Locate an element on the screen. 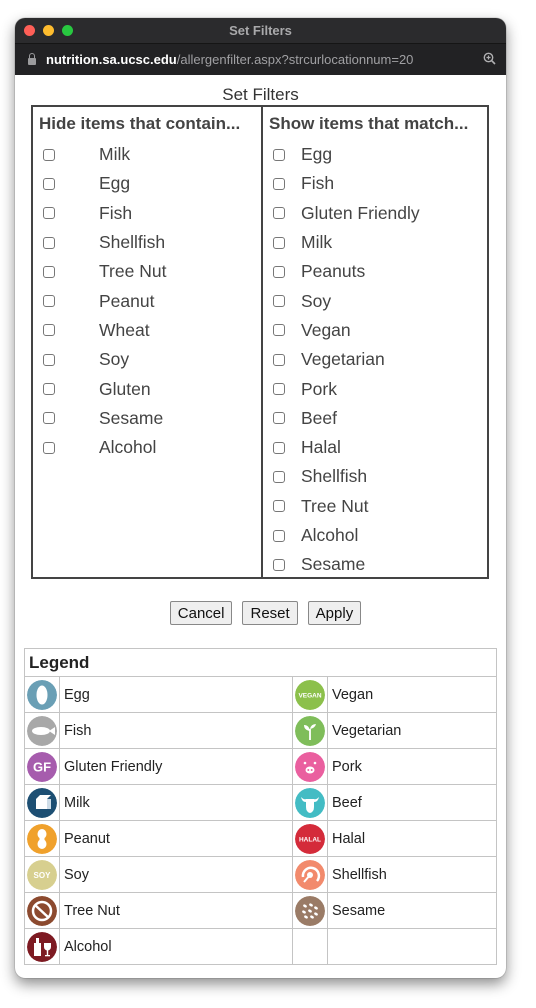 This screenshot has width=536, height=1008. legend-row: Egg VEGAN Vegan is located at coordinates (260, 694).